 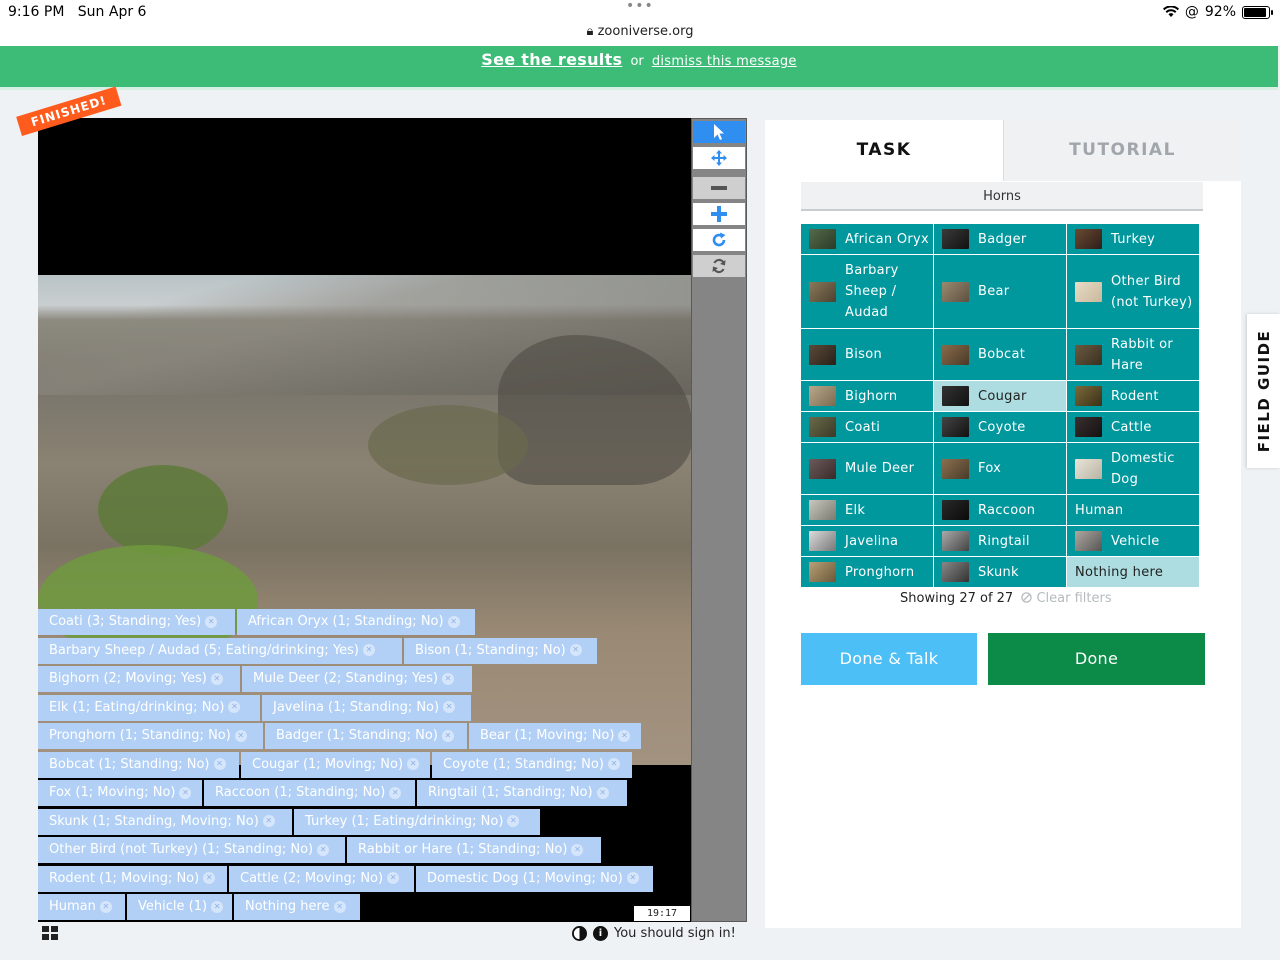 I want to click on active-filter-horns: Horns, so click(x=1002, y=196).